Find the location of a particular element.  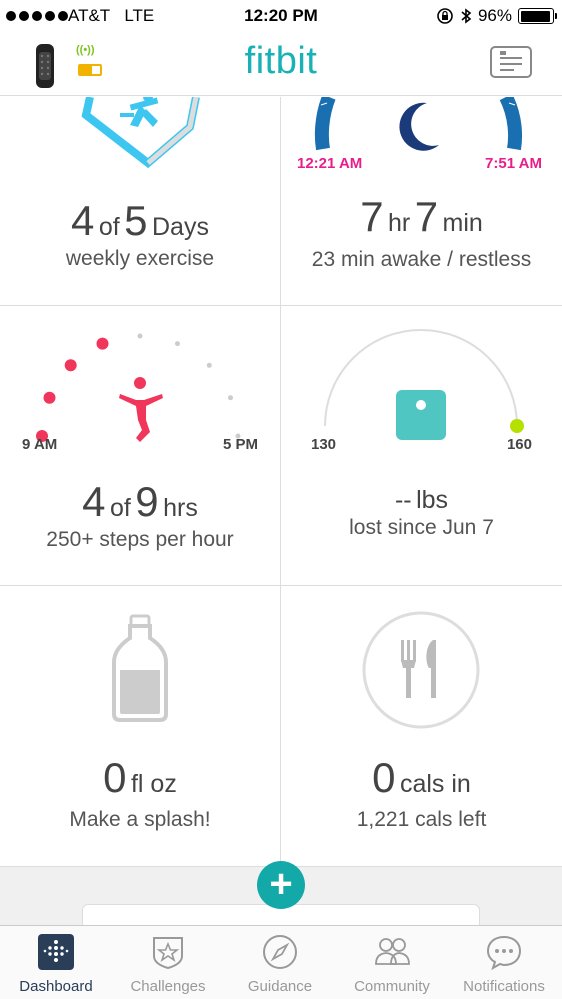

yoga-pose-icon is located at coordinates (141, 409).